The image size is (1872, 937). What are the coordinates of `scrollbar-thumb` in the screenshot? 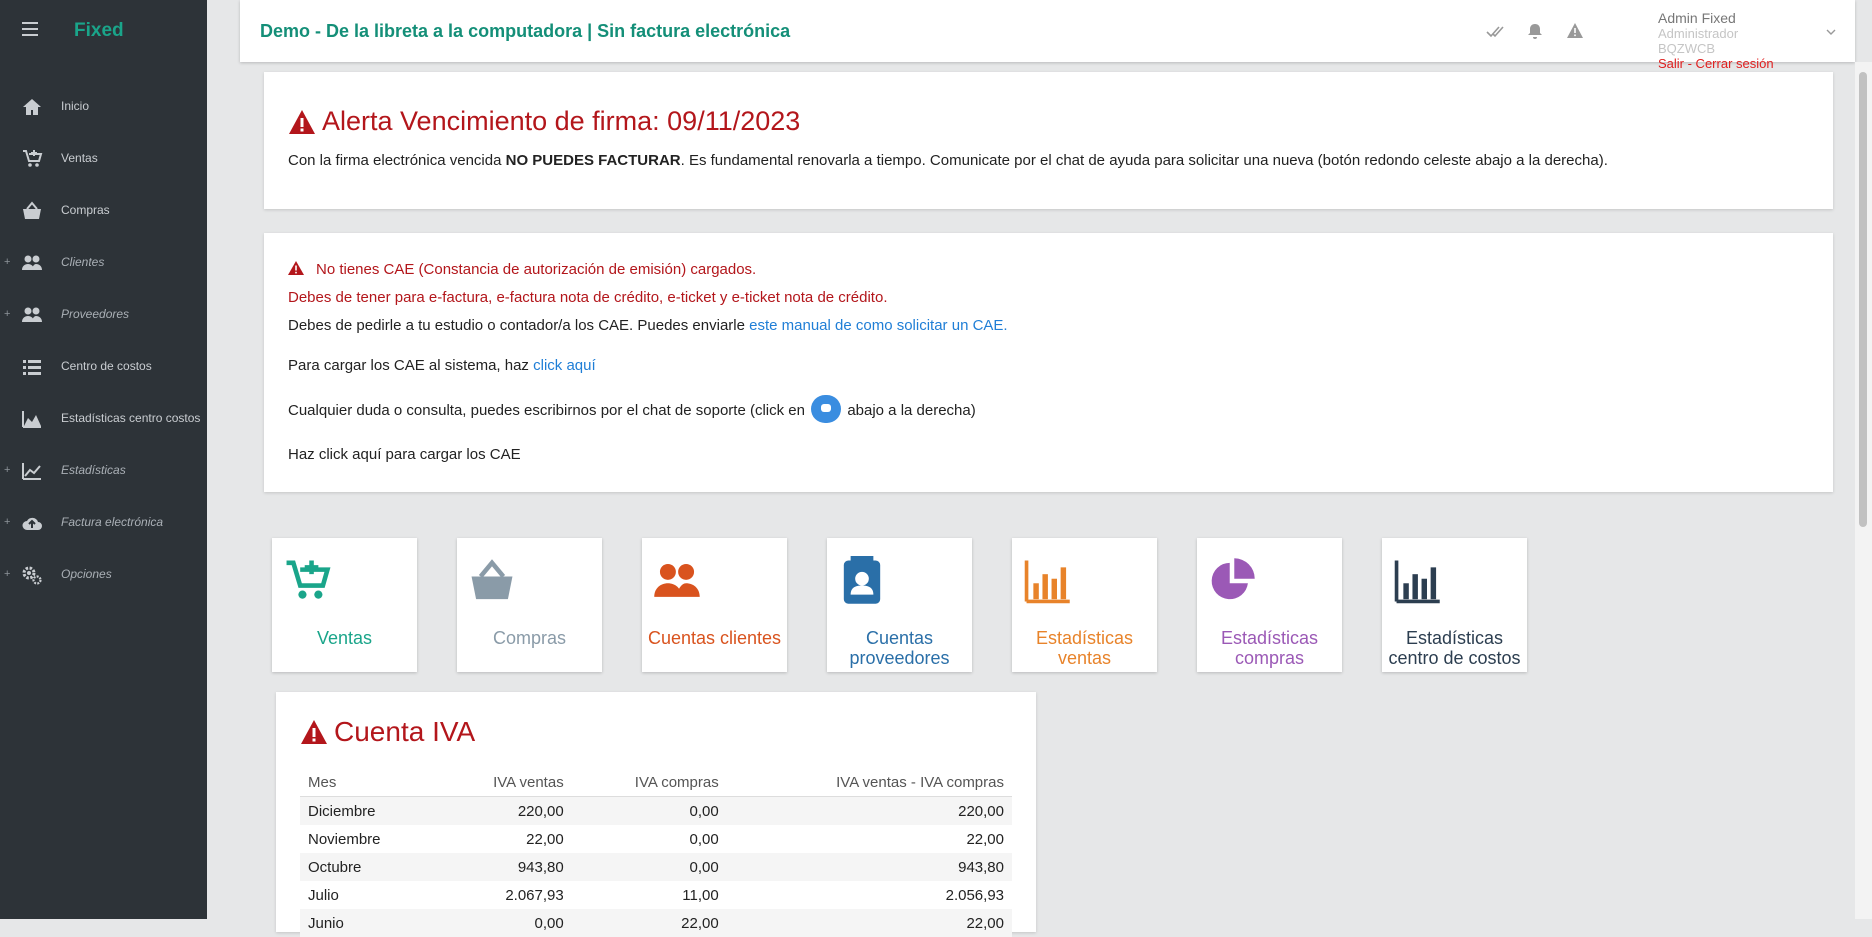 It's located at (1863, 299).